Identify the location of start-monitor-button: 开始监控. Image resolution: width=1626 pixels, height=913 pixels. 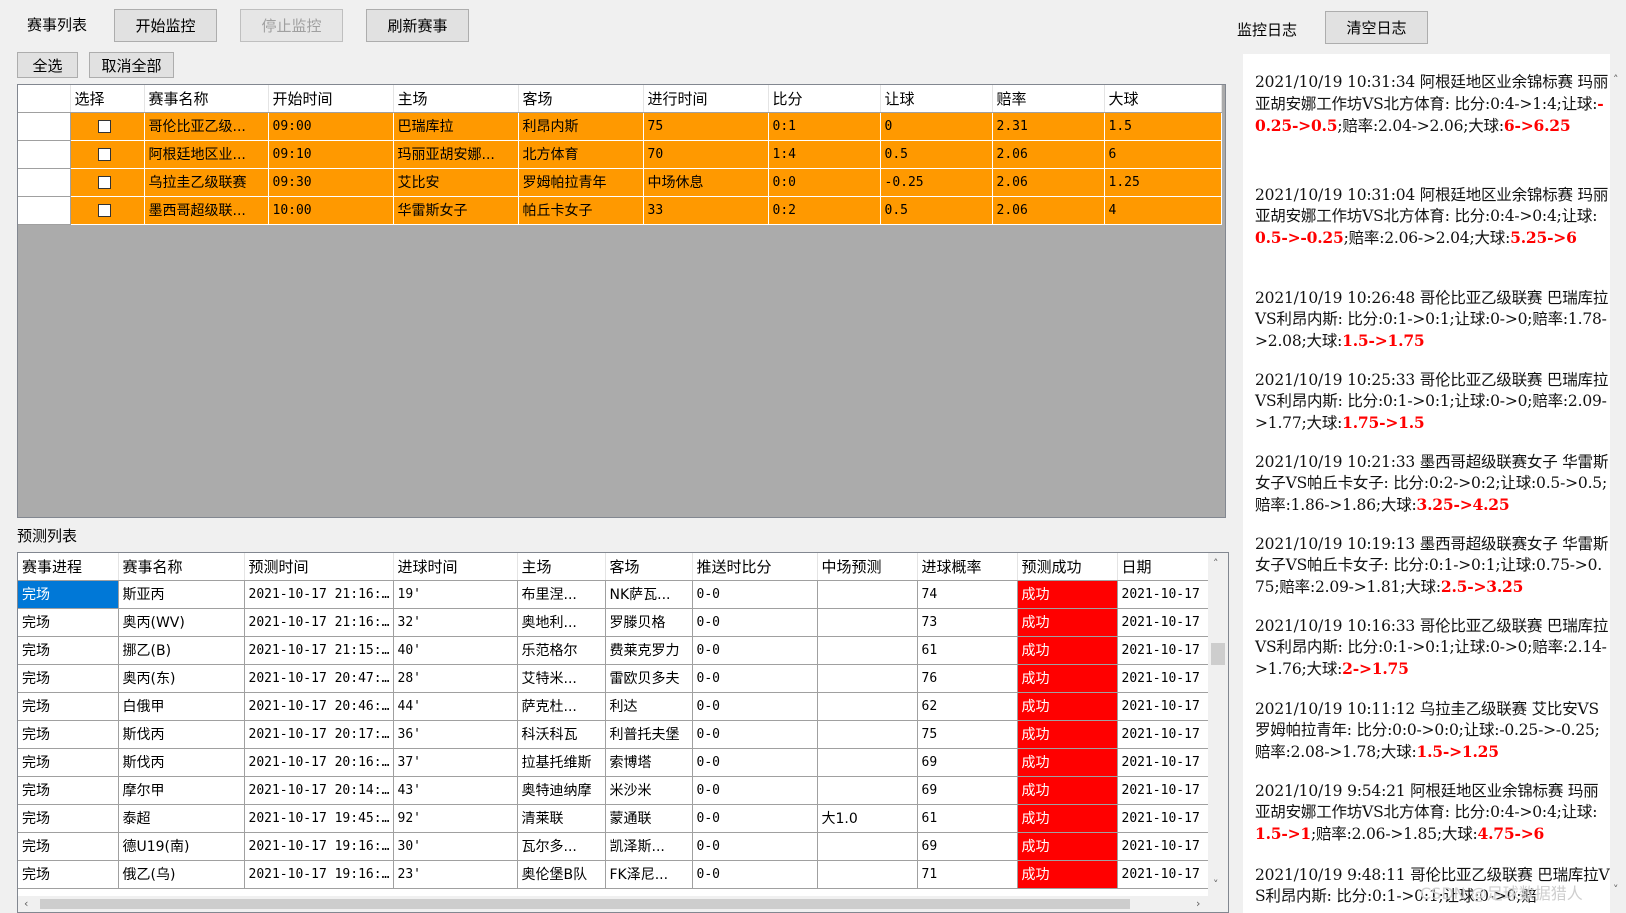
(165, 25).